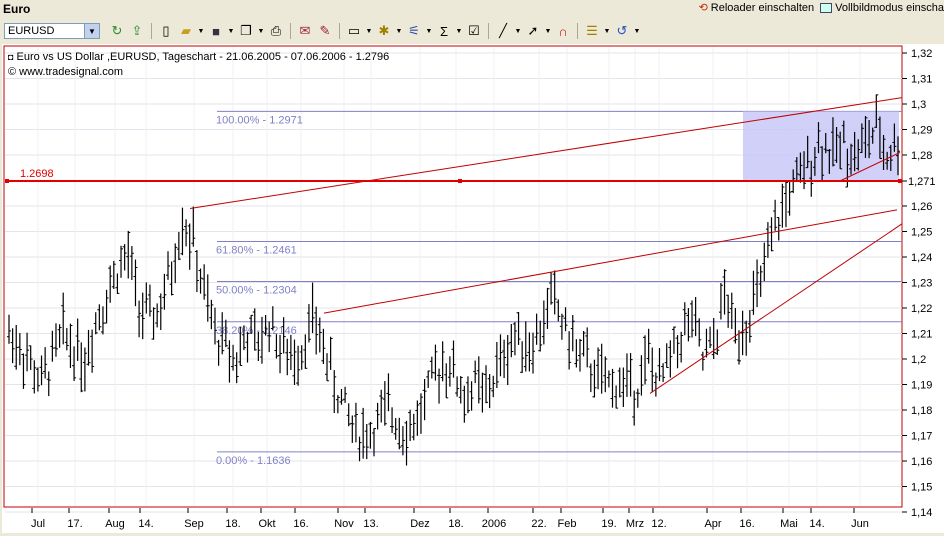 This screenshot has height=536, width=944. I want to click on open-folder-icon: ▰, so click(186, 31).